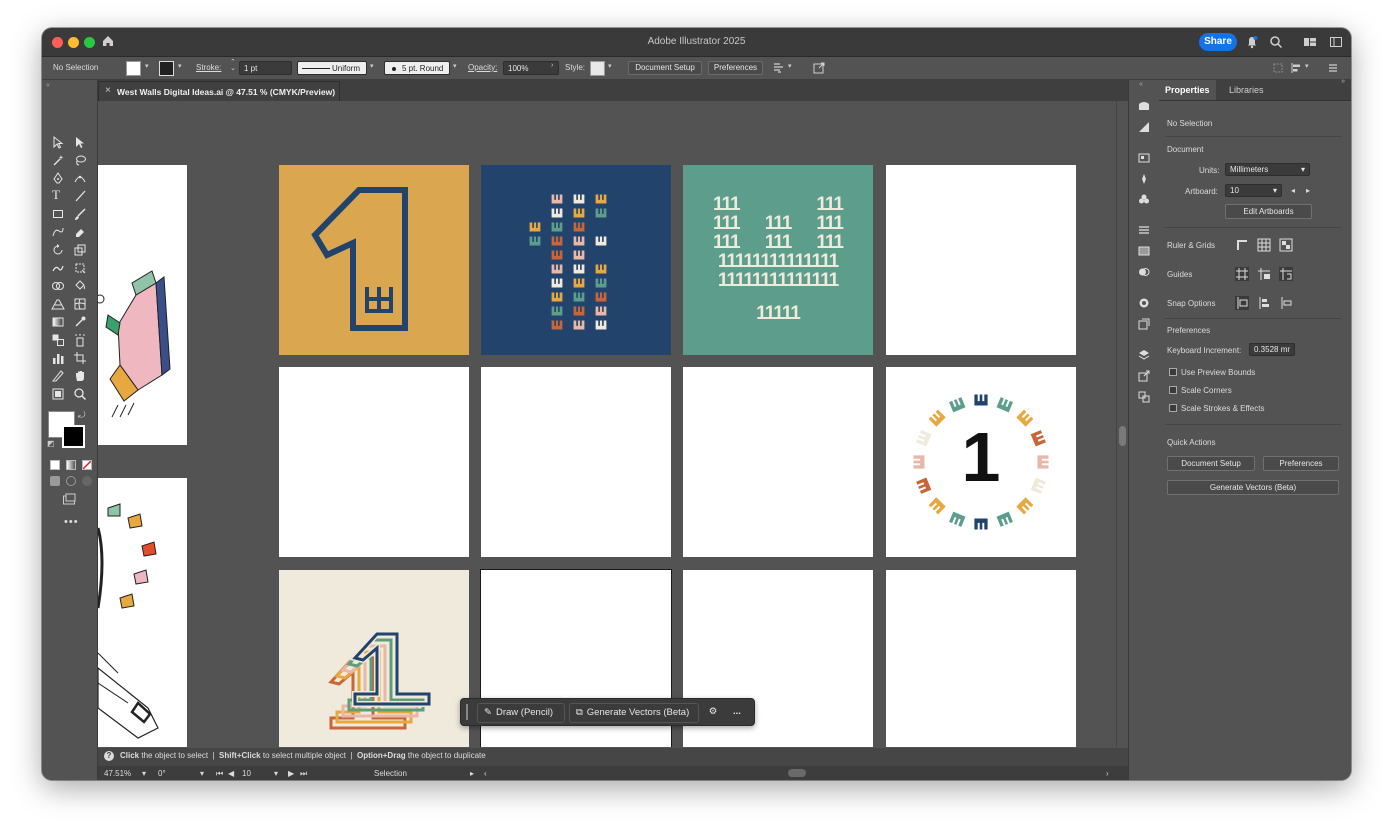  What do you see at coordinates (246, 773) in the screenshot?
I see `artboard-number: 10` at bounding box center [246, 773].